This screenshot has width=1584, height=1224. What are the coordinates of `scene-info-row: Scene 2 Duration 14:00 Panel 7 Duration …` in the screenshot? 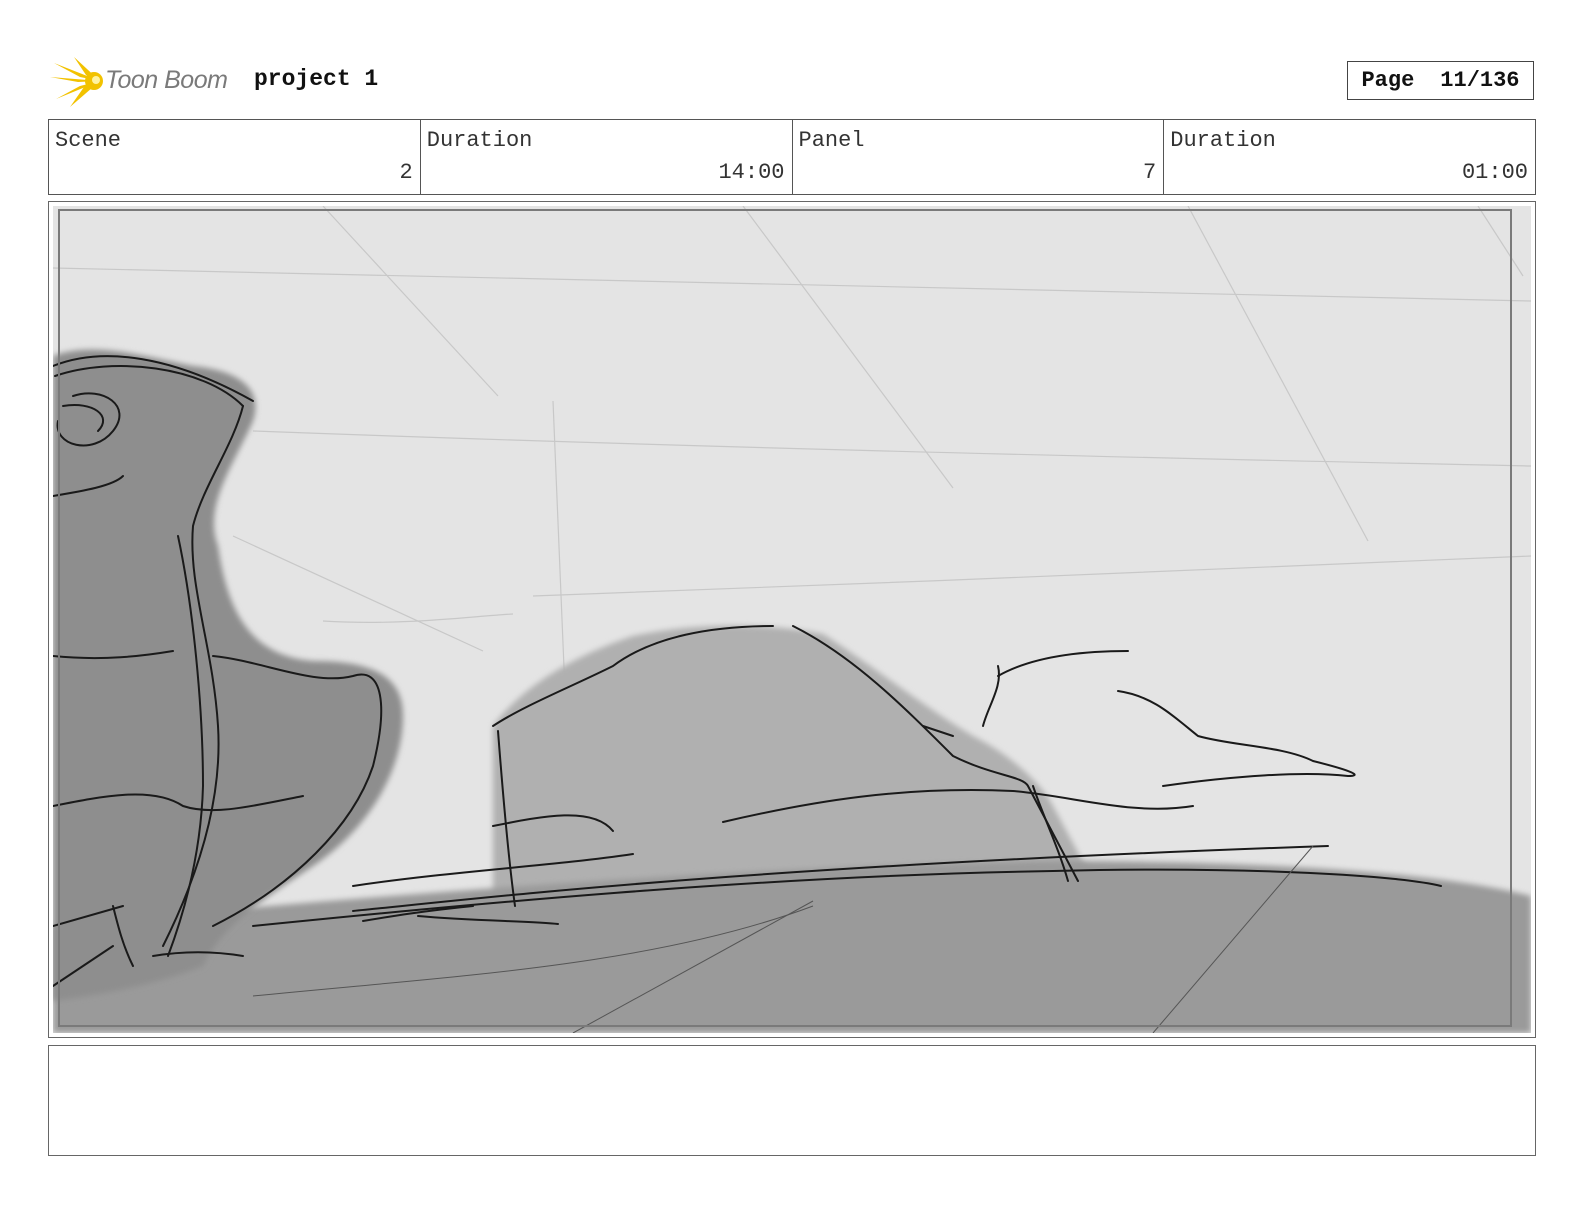 It's located at (792, 157).